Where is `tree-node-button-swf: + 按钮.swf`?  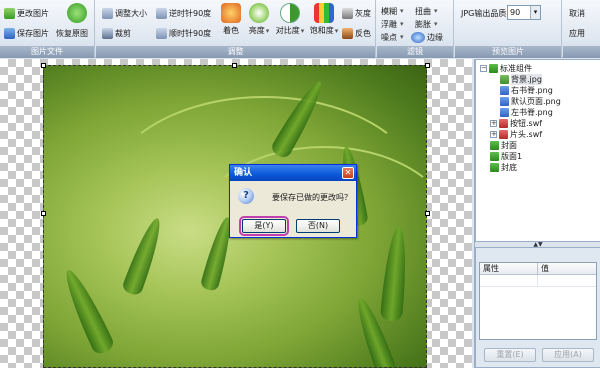
tree-node-button-swf: + 按钮.swf is located at coordinates (516, 123).